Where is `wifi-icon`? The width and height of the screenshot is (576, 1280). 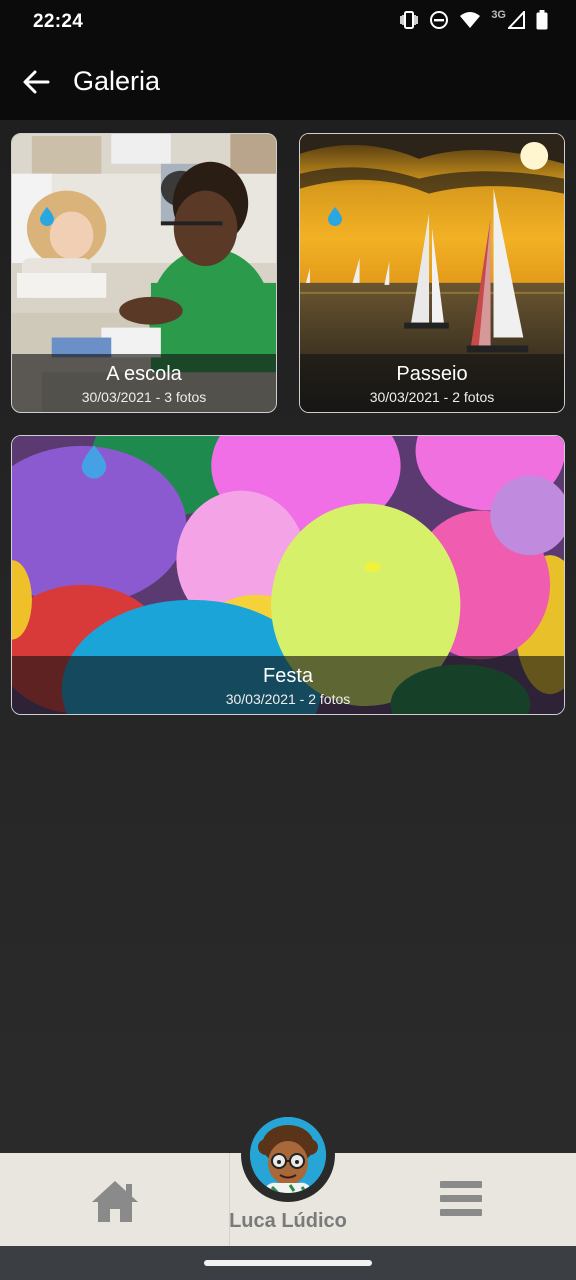
wifi-icon is located at coordinates (470, 20).